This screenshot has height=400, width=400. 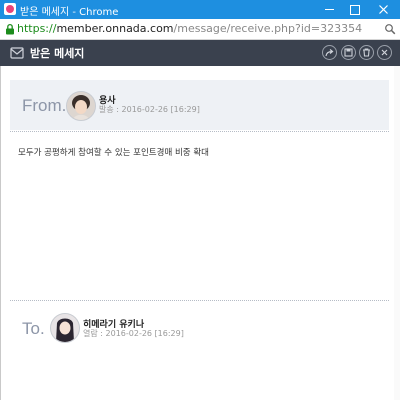 I want to click on lock-icon, so click(x=10, y=29).